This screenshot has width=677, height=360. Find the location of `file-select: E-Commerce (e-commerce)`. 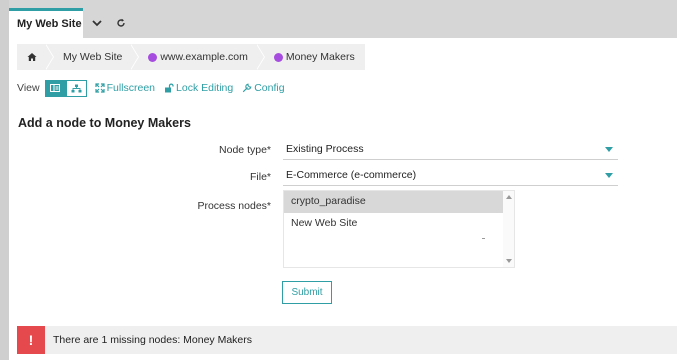

file-select: E-Commerce (e-commerce) is located at coordinates (450, 175).